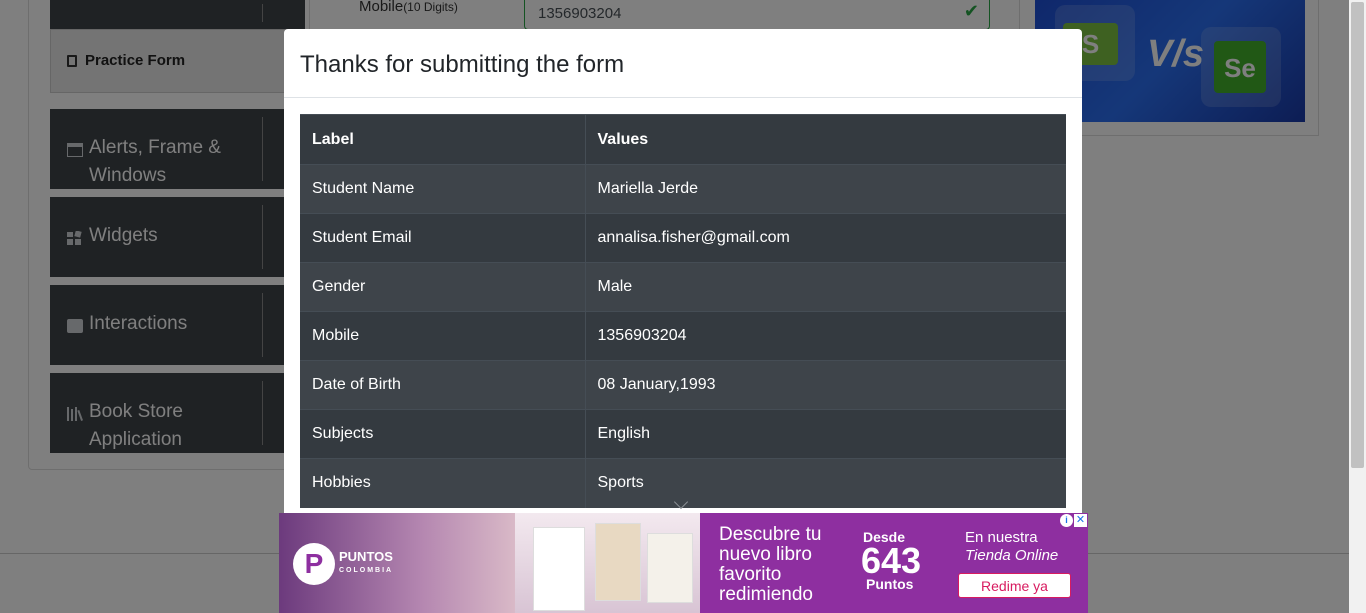 Image resolution: width=1366 pixels, height=613 pixels. Describe the element at coordinates (443, 434) in the screenshot. I see `row-label: Subjects` at that location.